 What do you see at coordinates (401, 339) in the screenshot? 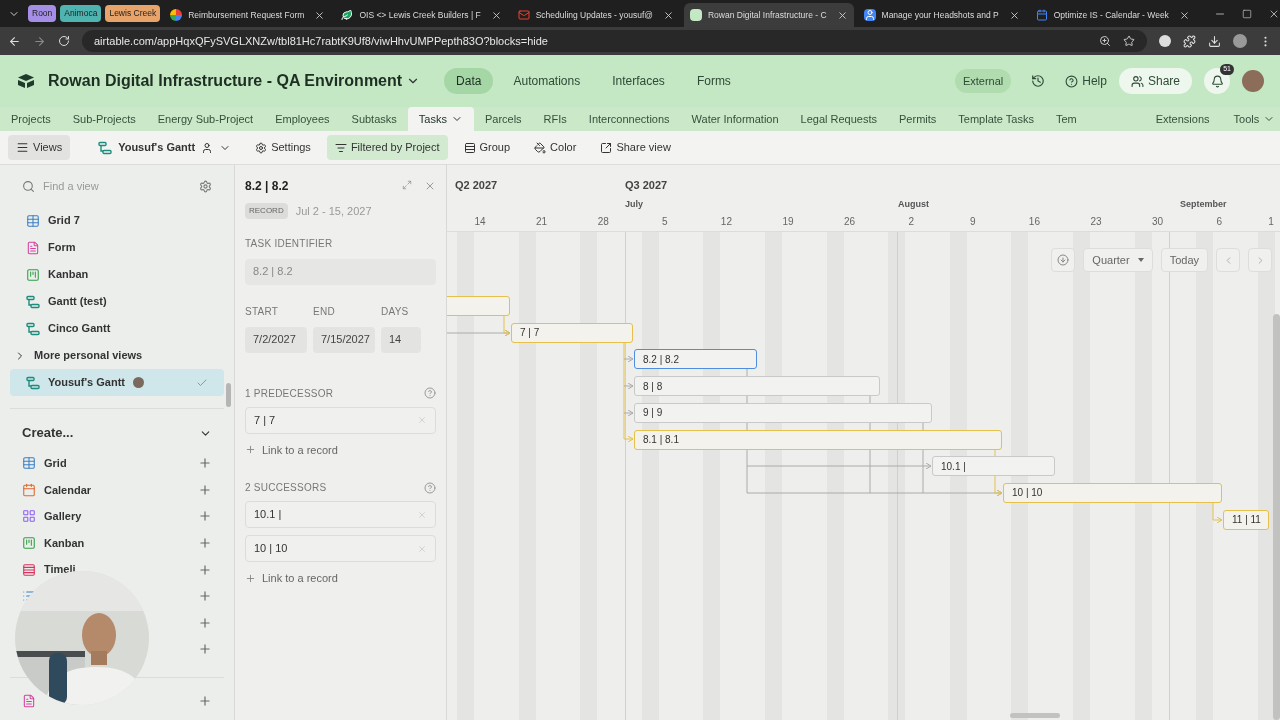
I see `days-field: 14` at bounding box center [401, 339].